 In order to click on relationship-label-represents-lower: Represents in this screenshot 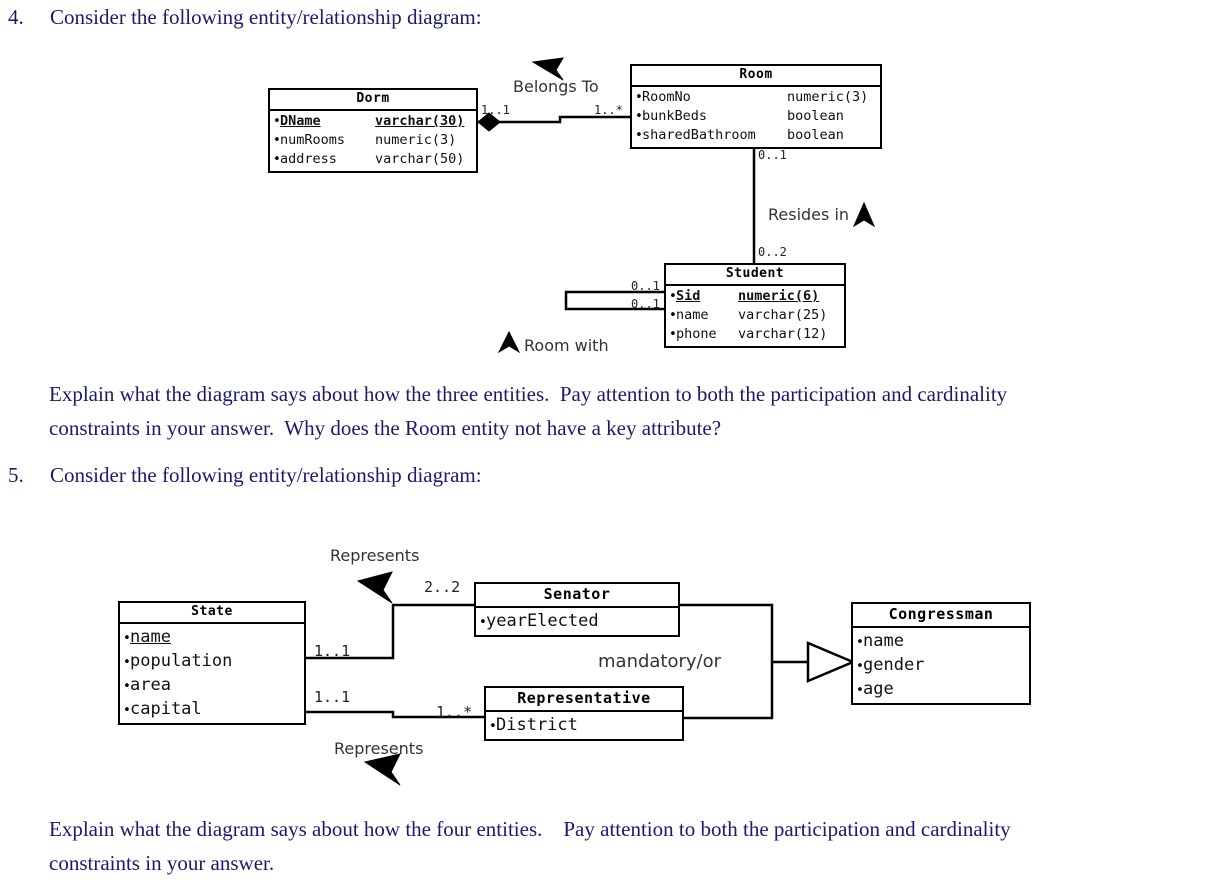, I will do `click(379, 748)`.